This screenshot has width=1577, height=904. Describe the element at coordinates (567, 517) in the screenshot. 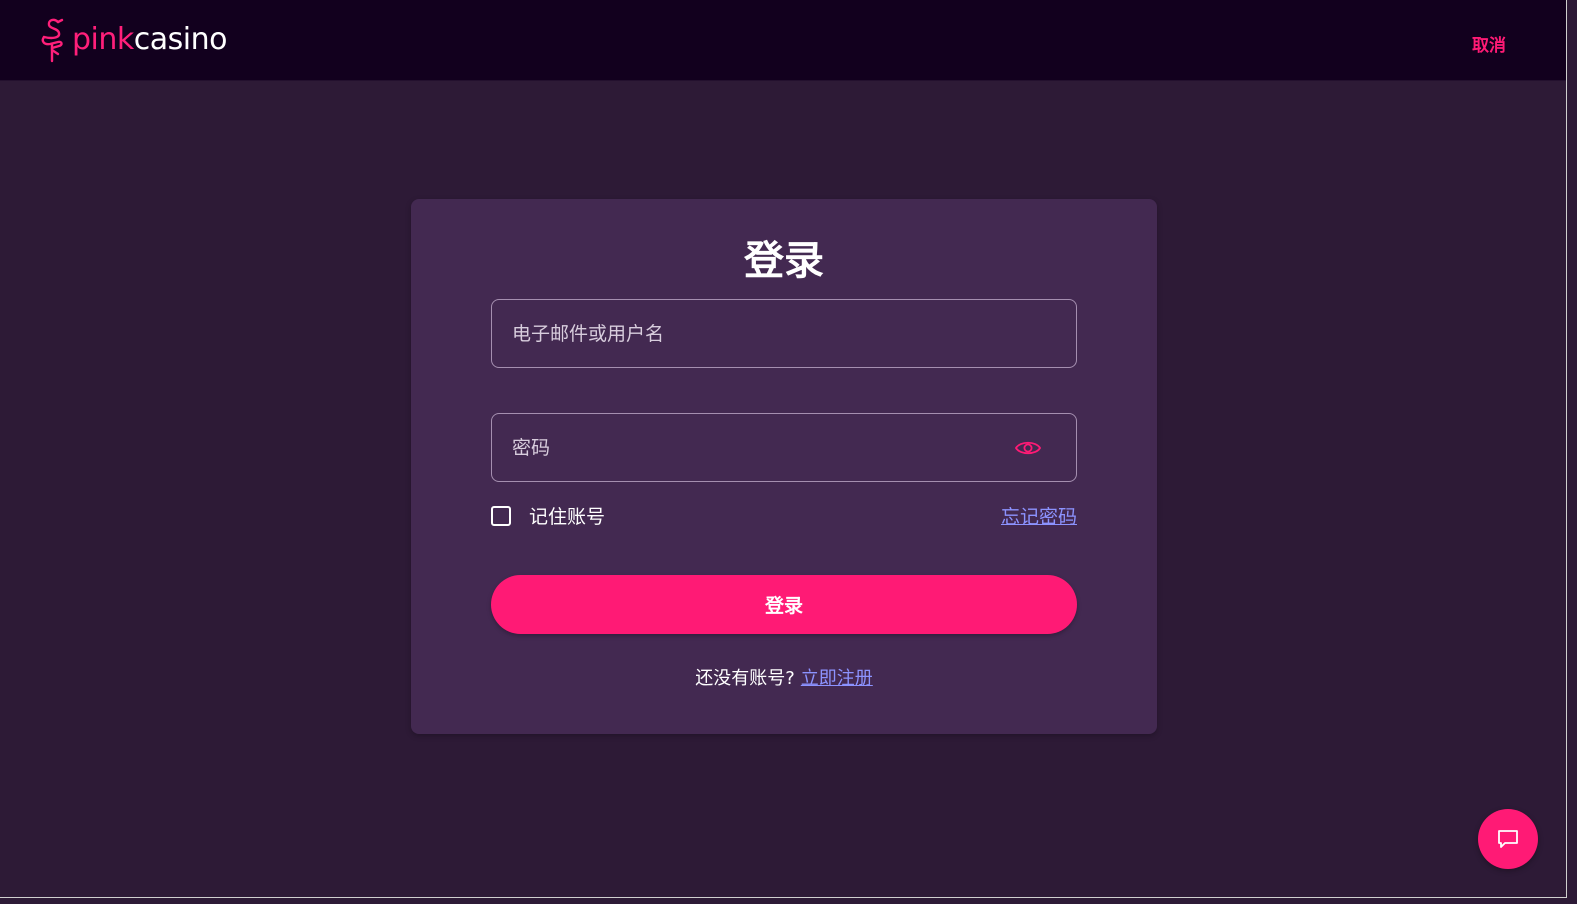

I see `remember-label: 记住账号` at that location.